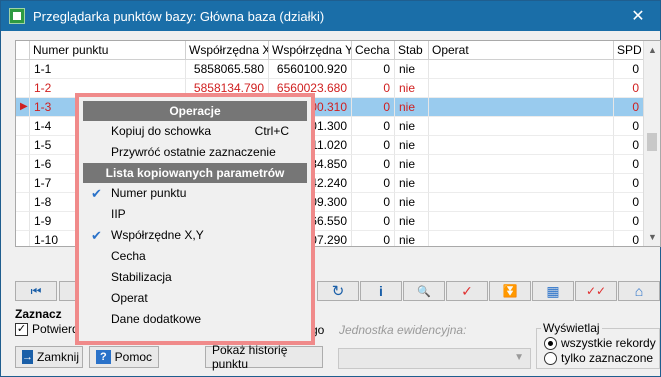  I want to click on menu-item-param: ✔ Współrzędne X,Y, so click(195, 235).